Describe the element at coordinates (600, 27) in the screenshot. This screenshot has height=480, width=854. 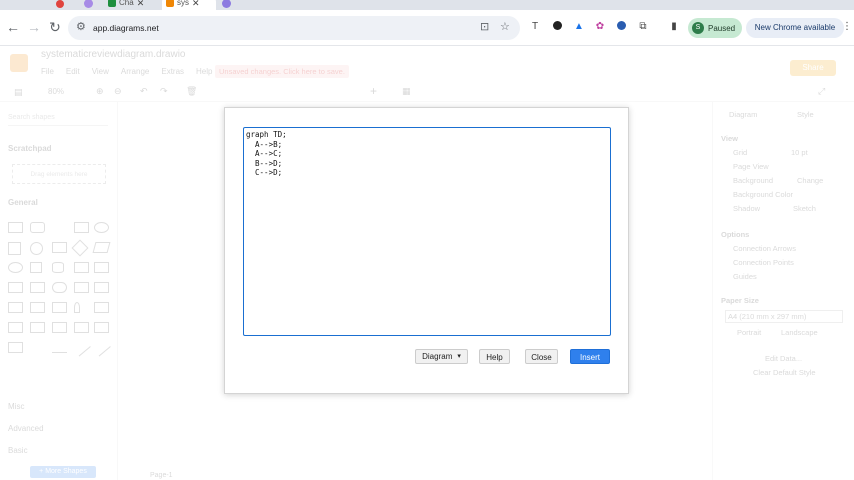
I see `extension-flower-icon: ✿` at that location.